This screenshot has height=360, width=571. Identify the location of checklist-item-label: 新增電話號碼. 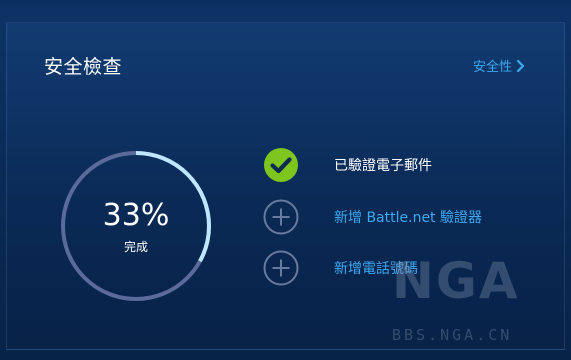
(376, 268).